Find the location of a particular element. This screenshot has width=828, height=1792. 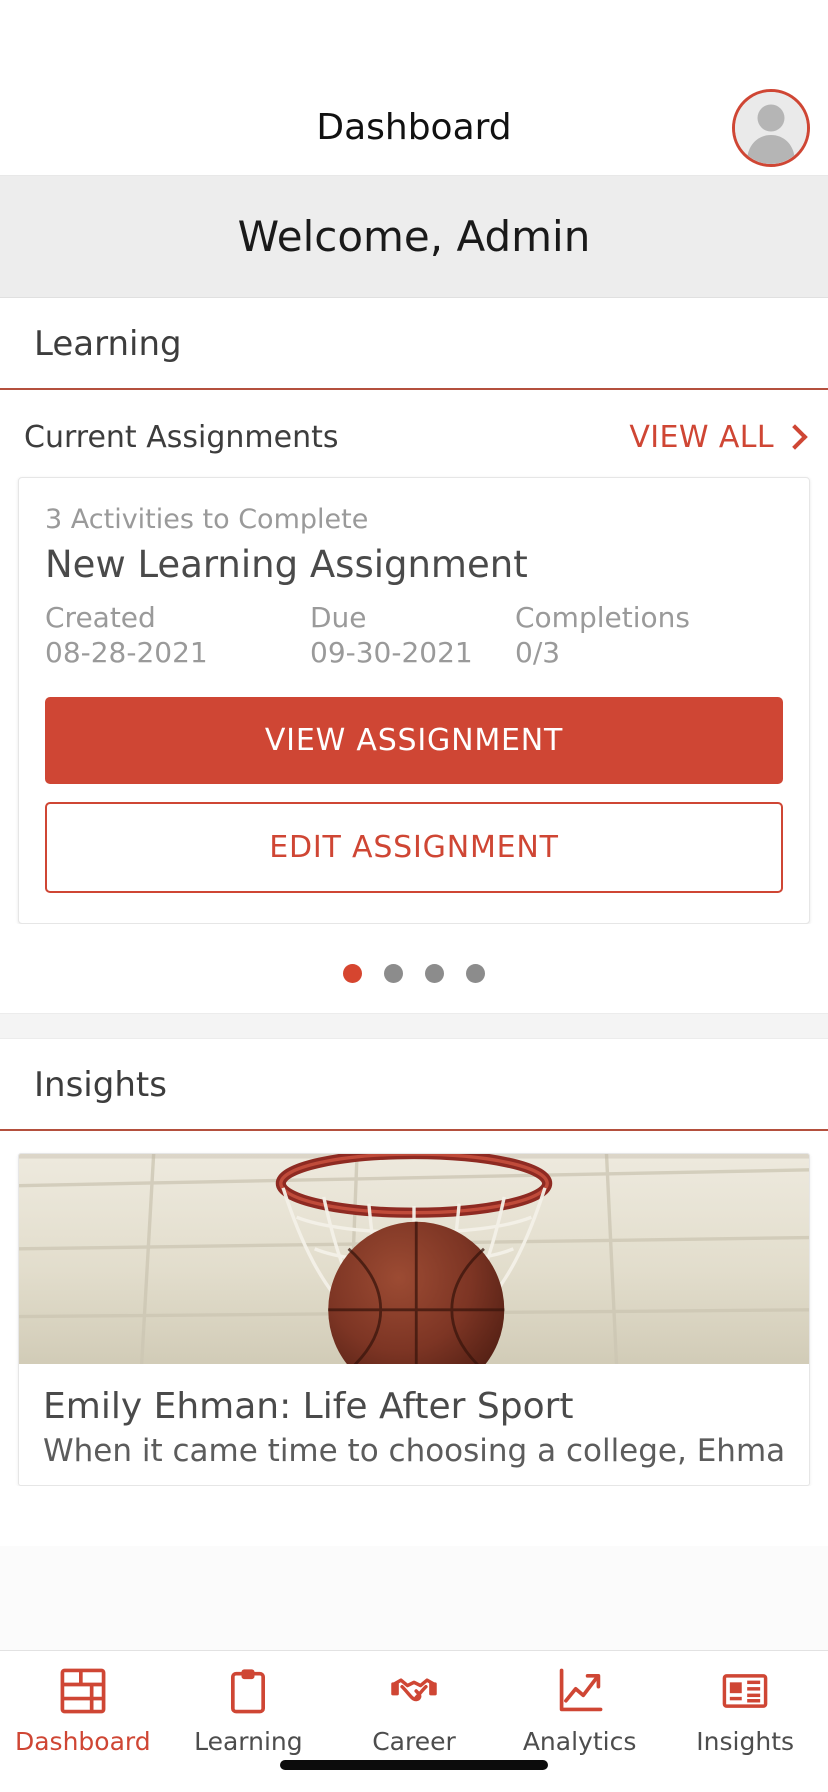

hoop-illustration is located at coordinates (414, 1259).